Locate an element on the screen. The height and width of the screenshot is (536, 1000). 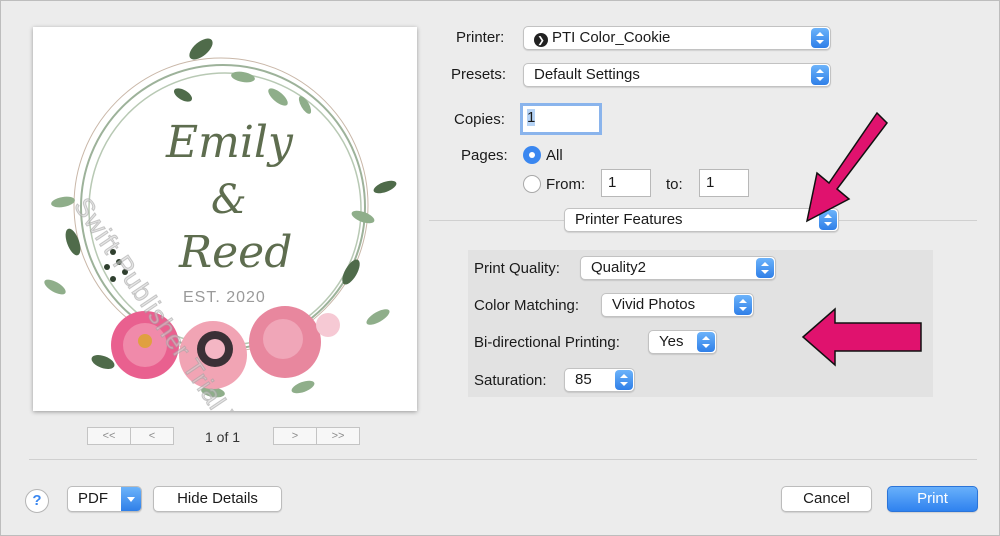
pages-to-field: 1 is located at coordinates (724, 183).